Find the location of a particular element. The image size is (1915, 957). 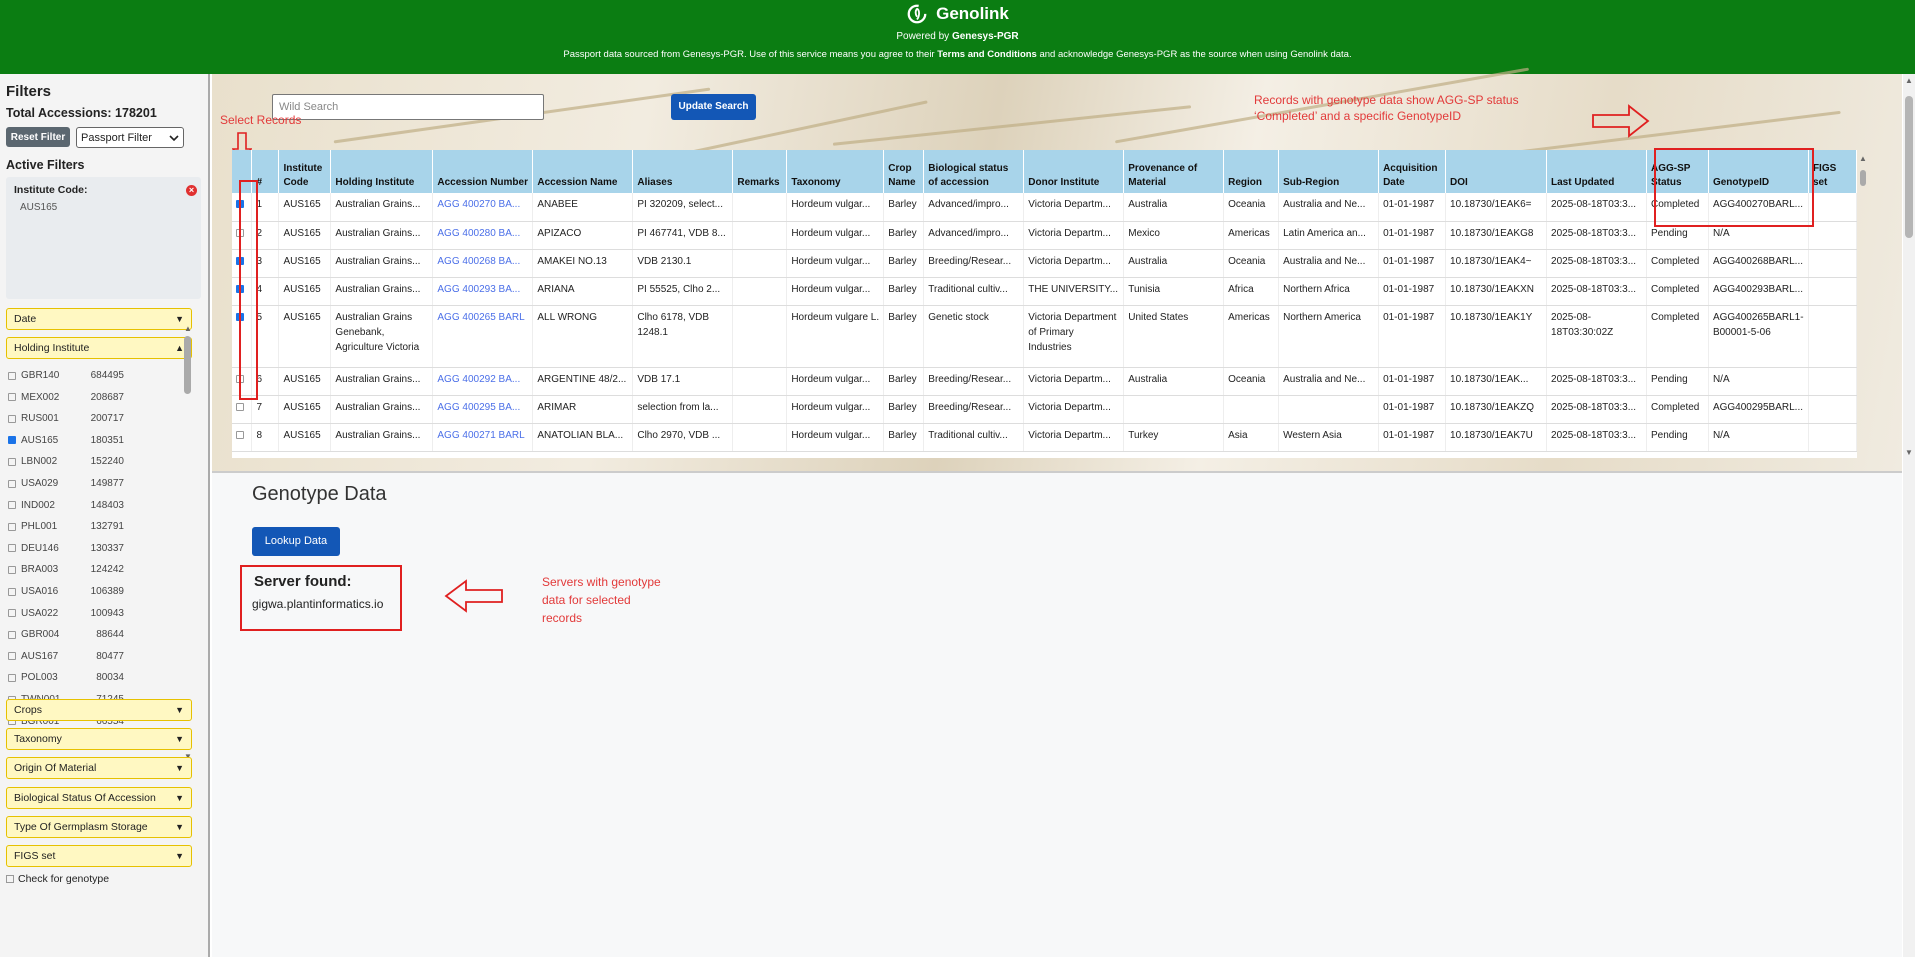

column-header: FIGS set is located at coordinates (1832, 171).